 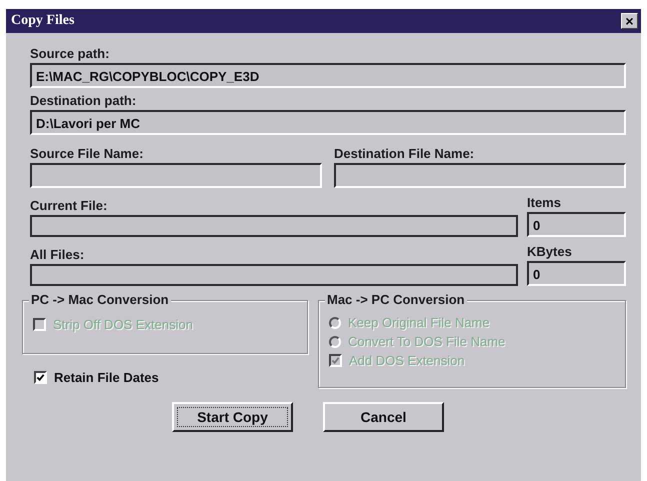 What do you see at coordinates (328, 75) in the screenshot?
I see `source-path-field: E:\MAC_RG\COPYBLOC\COPY_E3D` at bounding box center [328, 75].